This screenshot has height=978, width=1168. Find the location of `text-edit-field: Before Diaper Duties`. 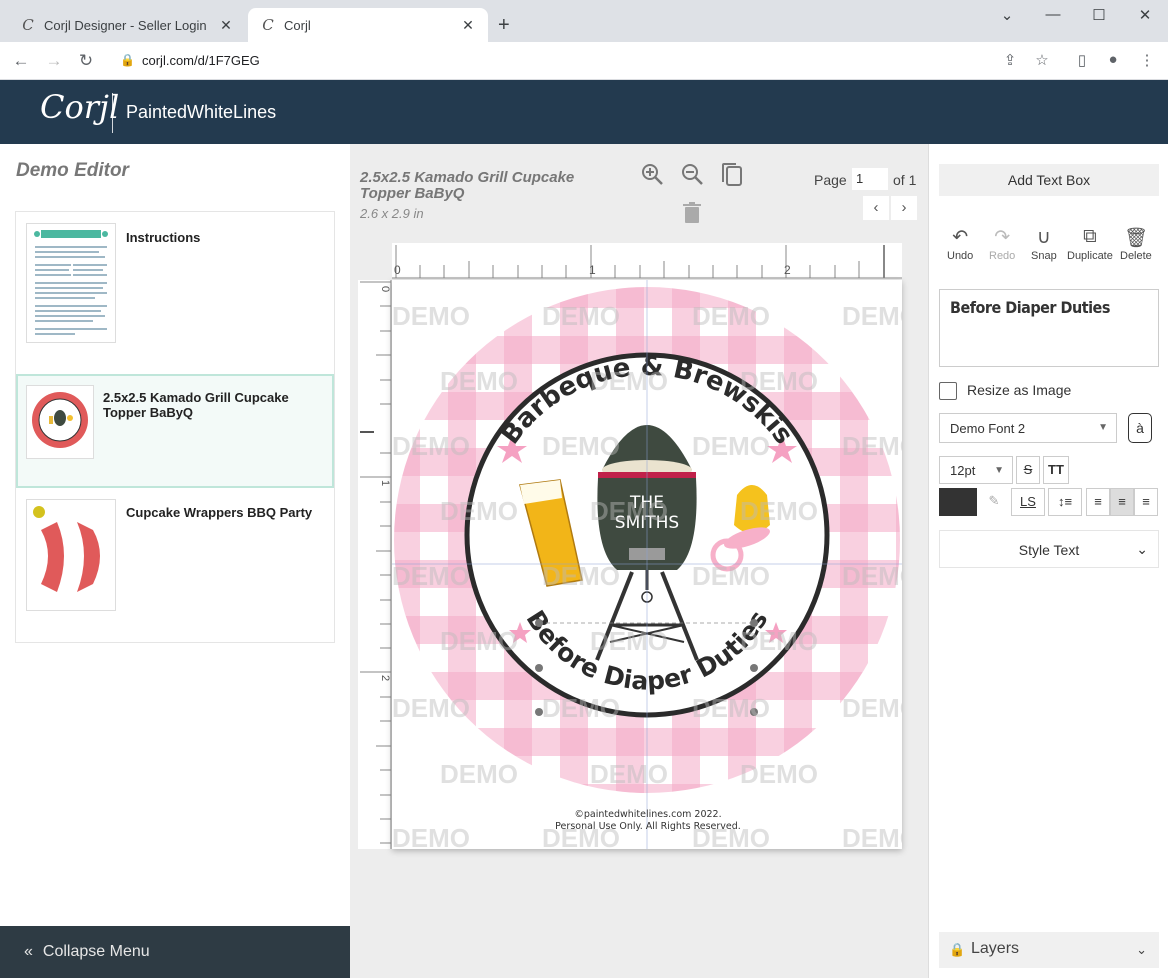

text-edit-field: Before Diaper Duties is located at coordinates (1049, 328).